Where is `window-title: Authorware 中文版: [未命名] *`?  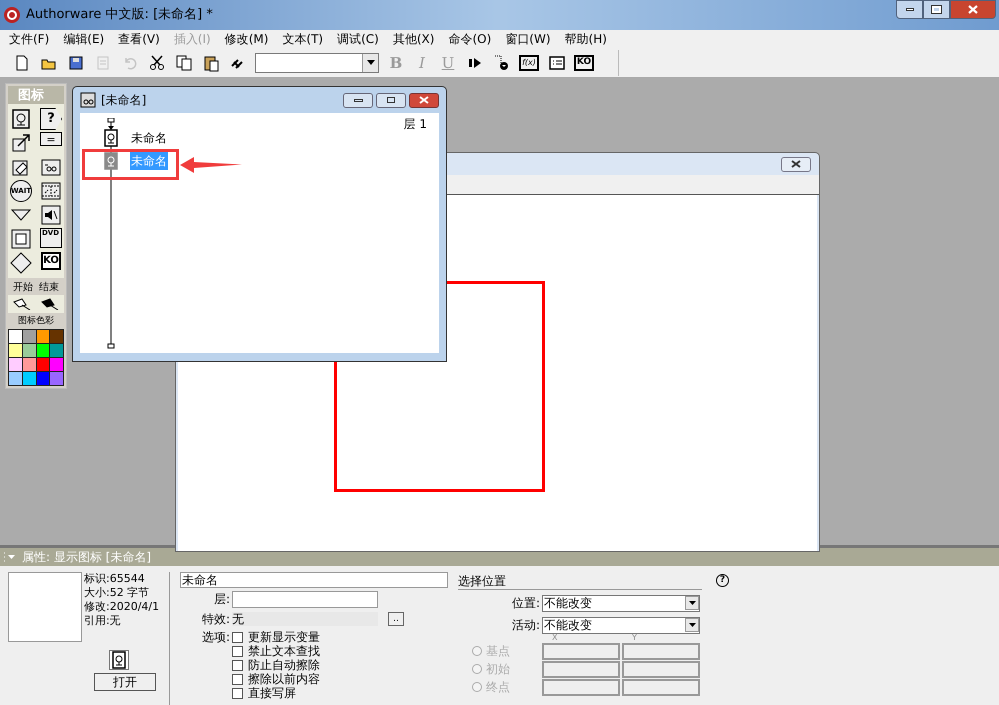 window-title: Authorware 中文版: [未命名] * is located at coordinates (119, 15).